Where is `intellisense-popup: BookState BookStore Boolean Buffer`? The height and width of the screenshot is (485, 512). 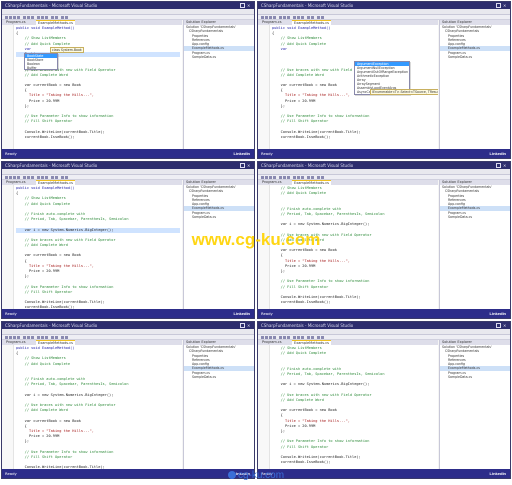 intellisense-popup: BookState BookStore Boolean Buffer is located at coordinates (41, 61).